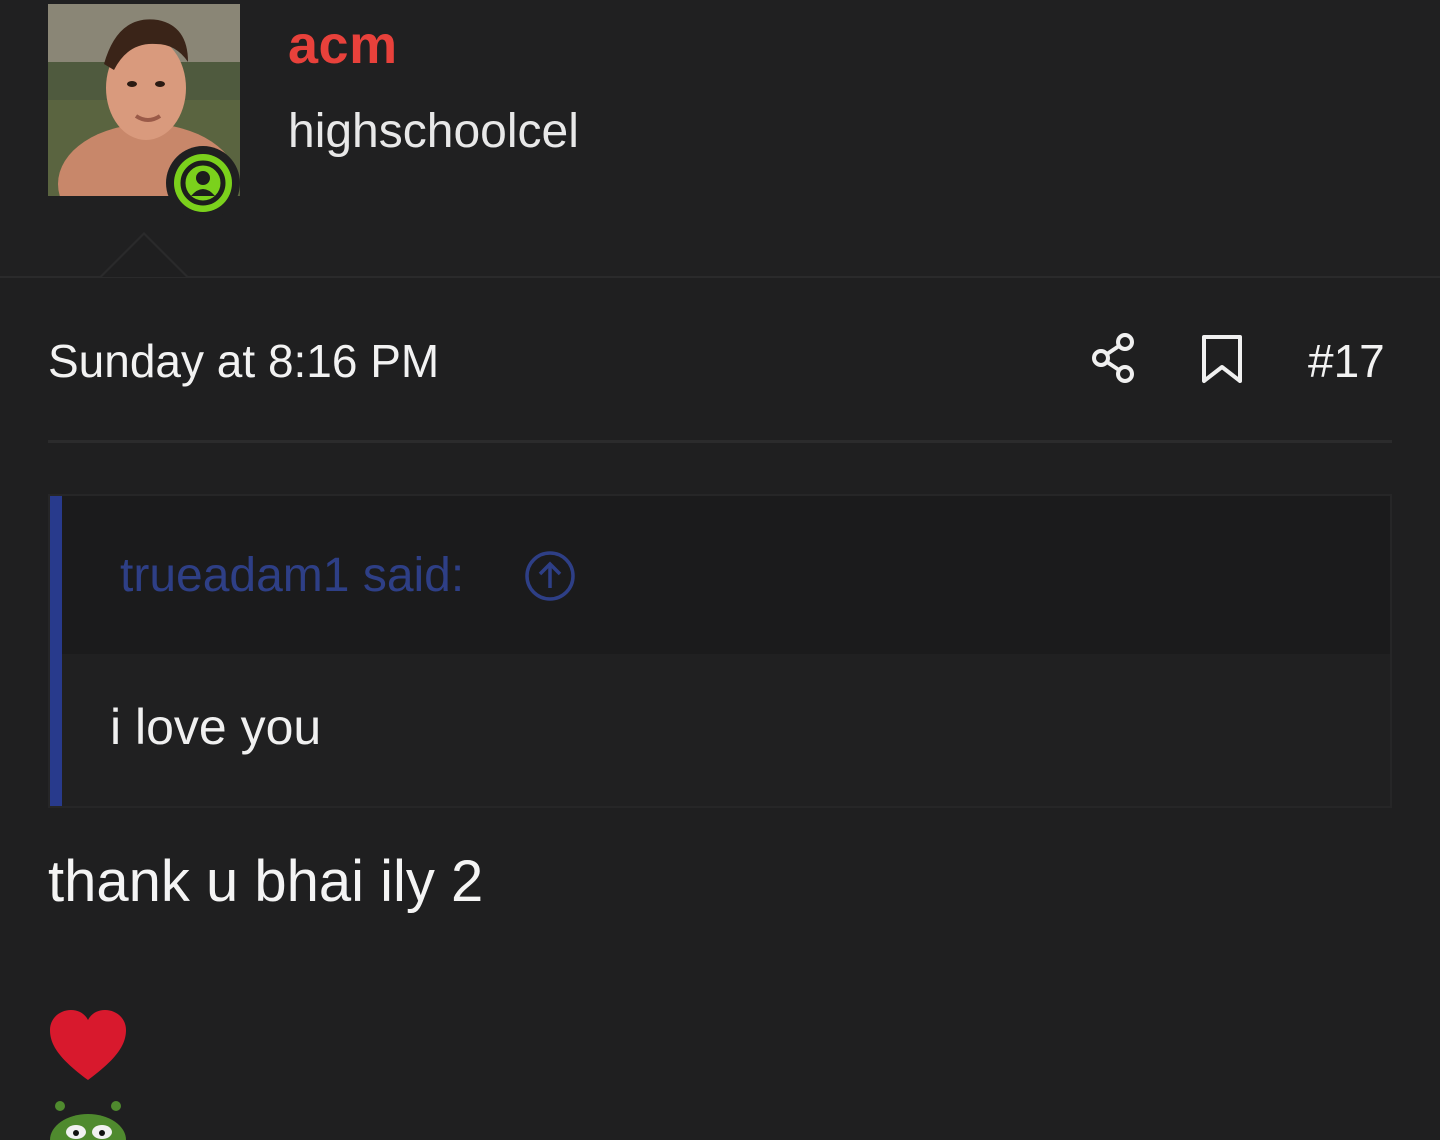 This screenshot has width=1440, height=1140. I want to click on quote-text: i love you, so click(216, 727).